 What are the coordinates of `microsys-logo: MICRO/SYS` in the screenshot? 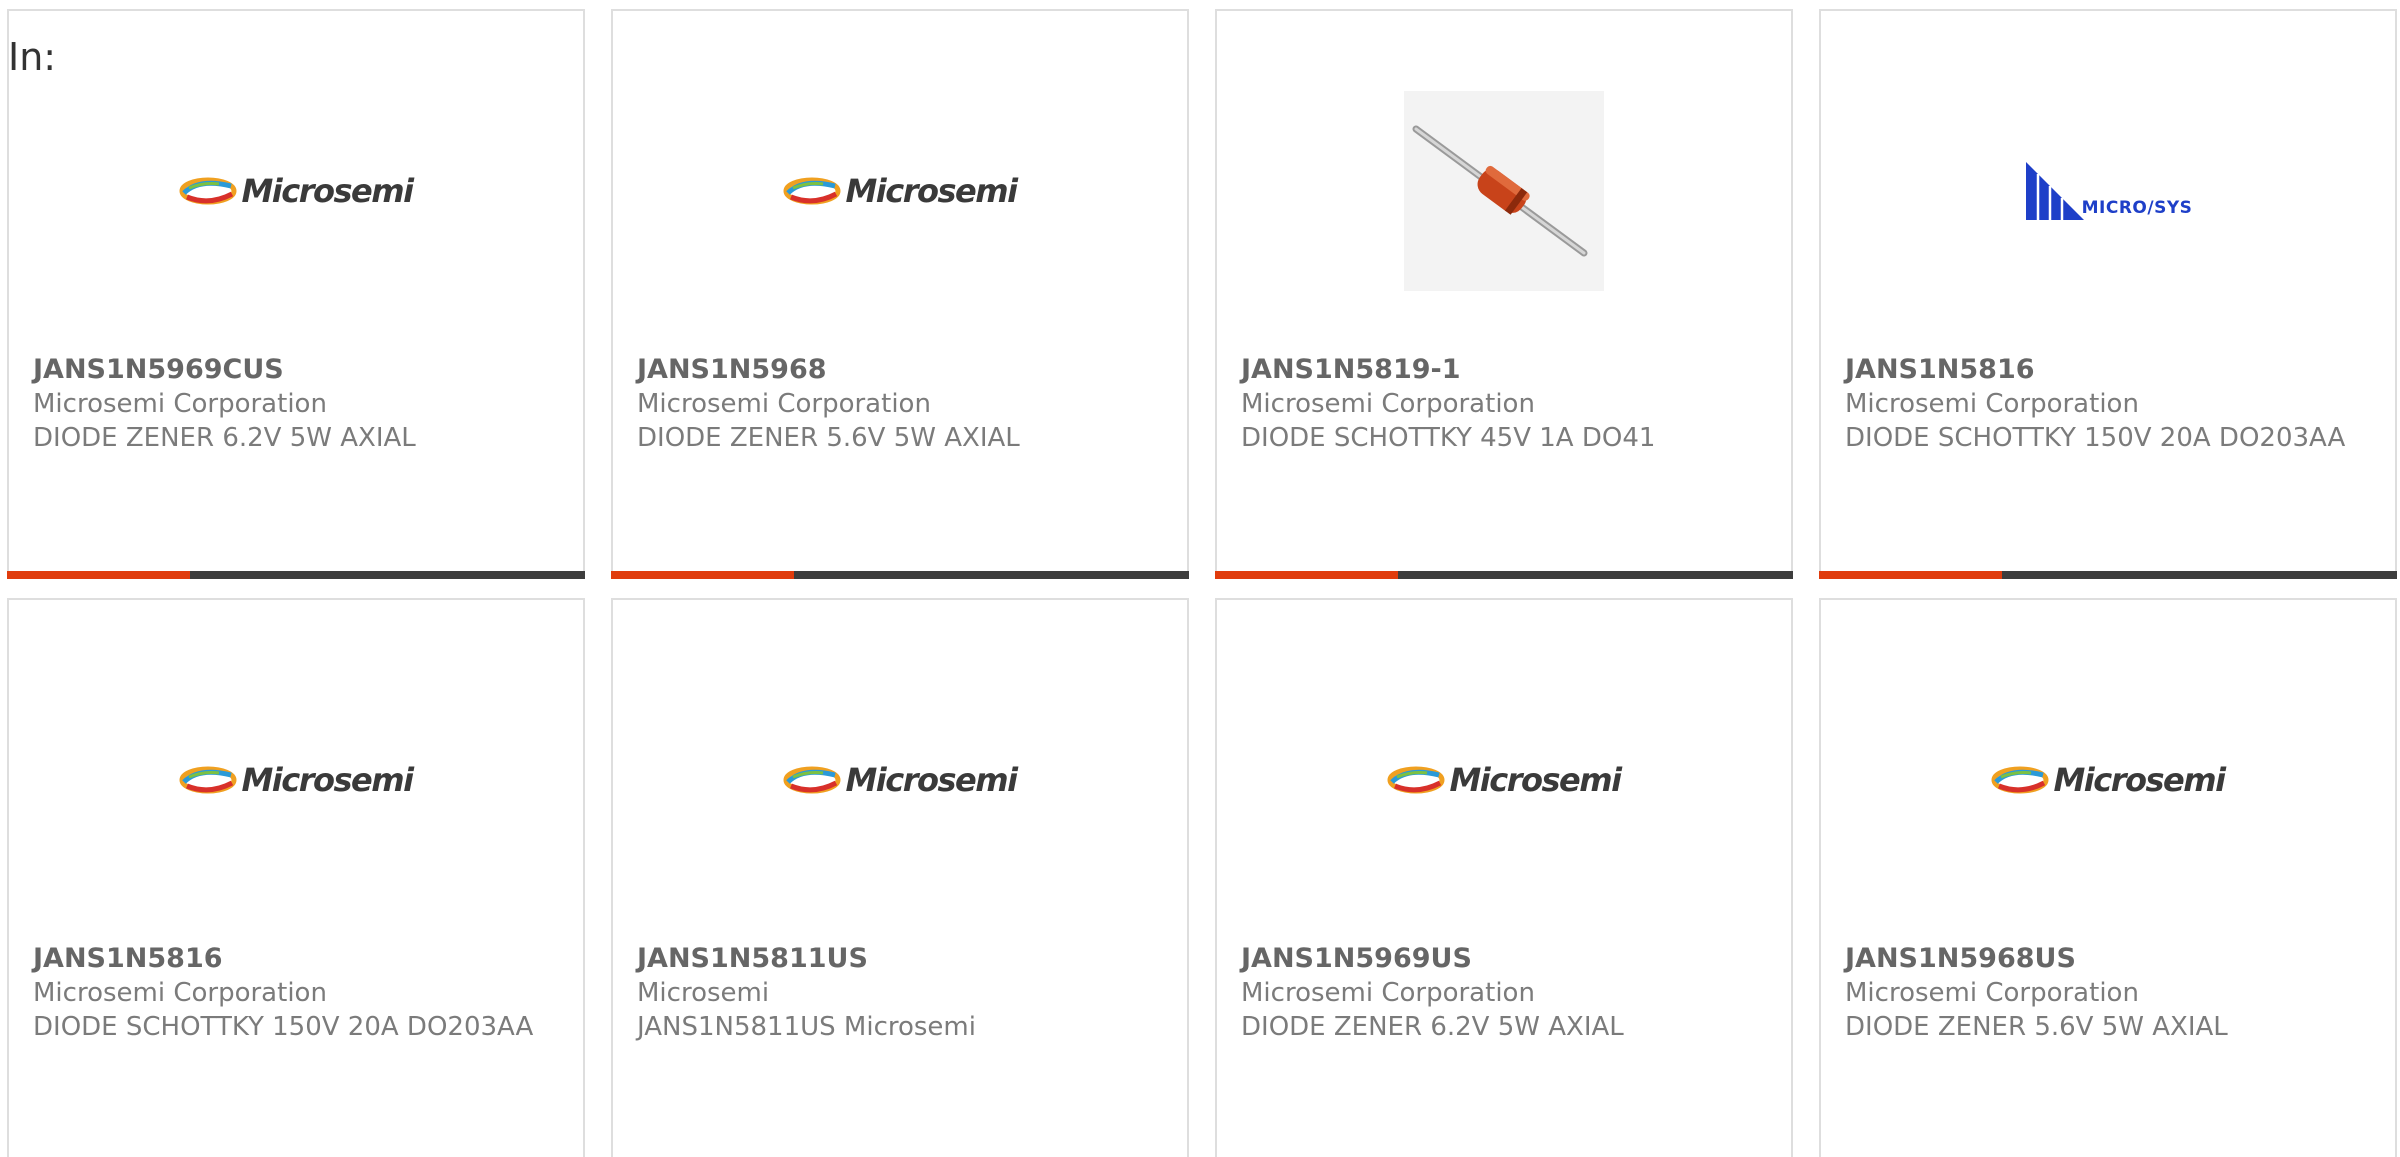 It's located at (2108, 191).